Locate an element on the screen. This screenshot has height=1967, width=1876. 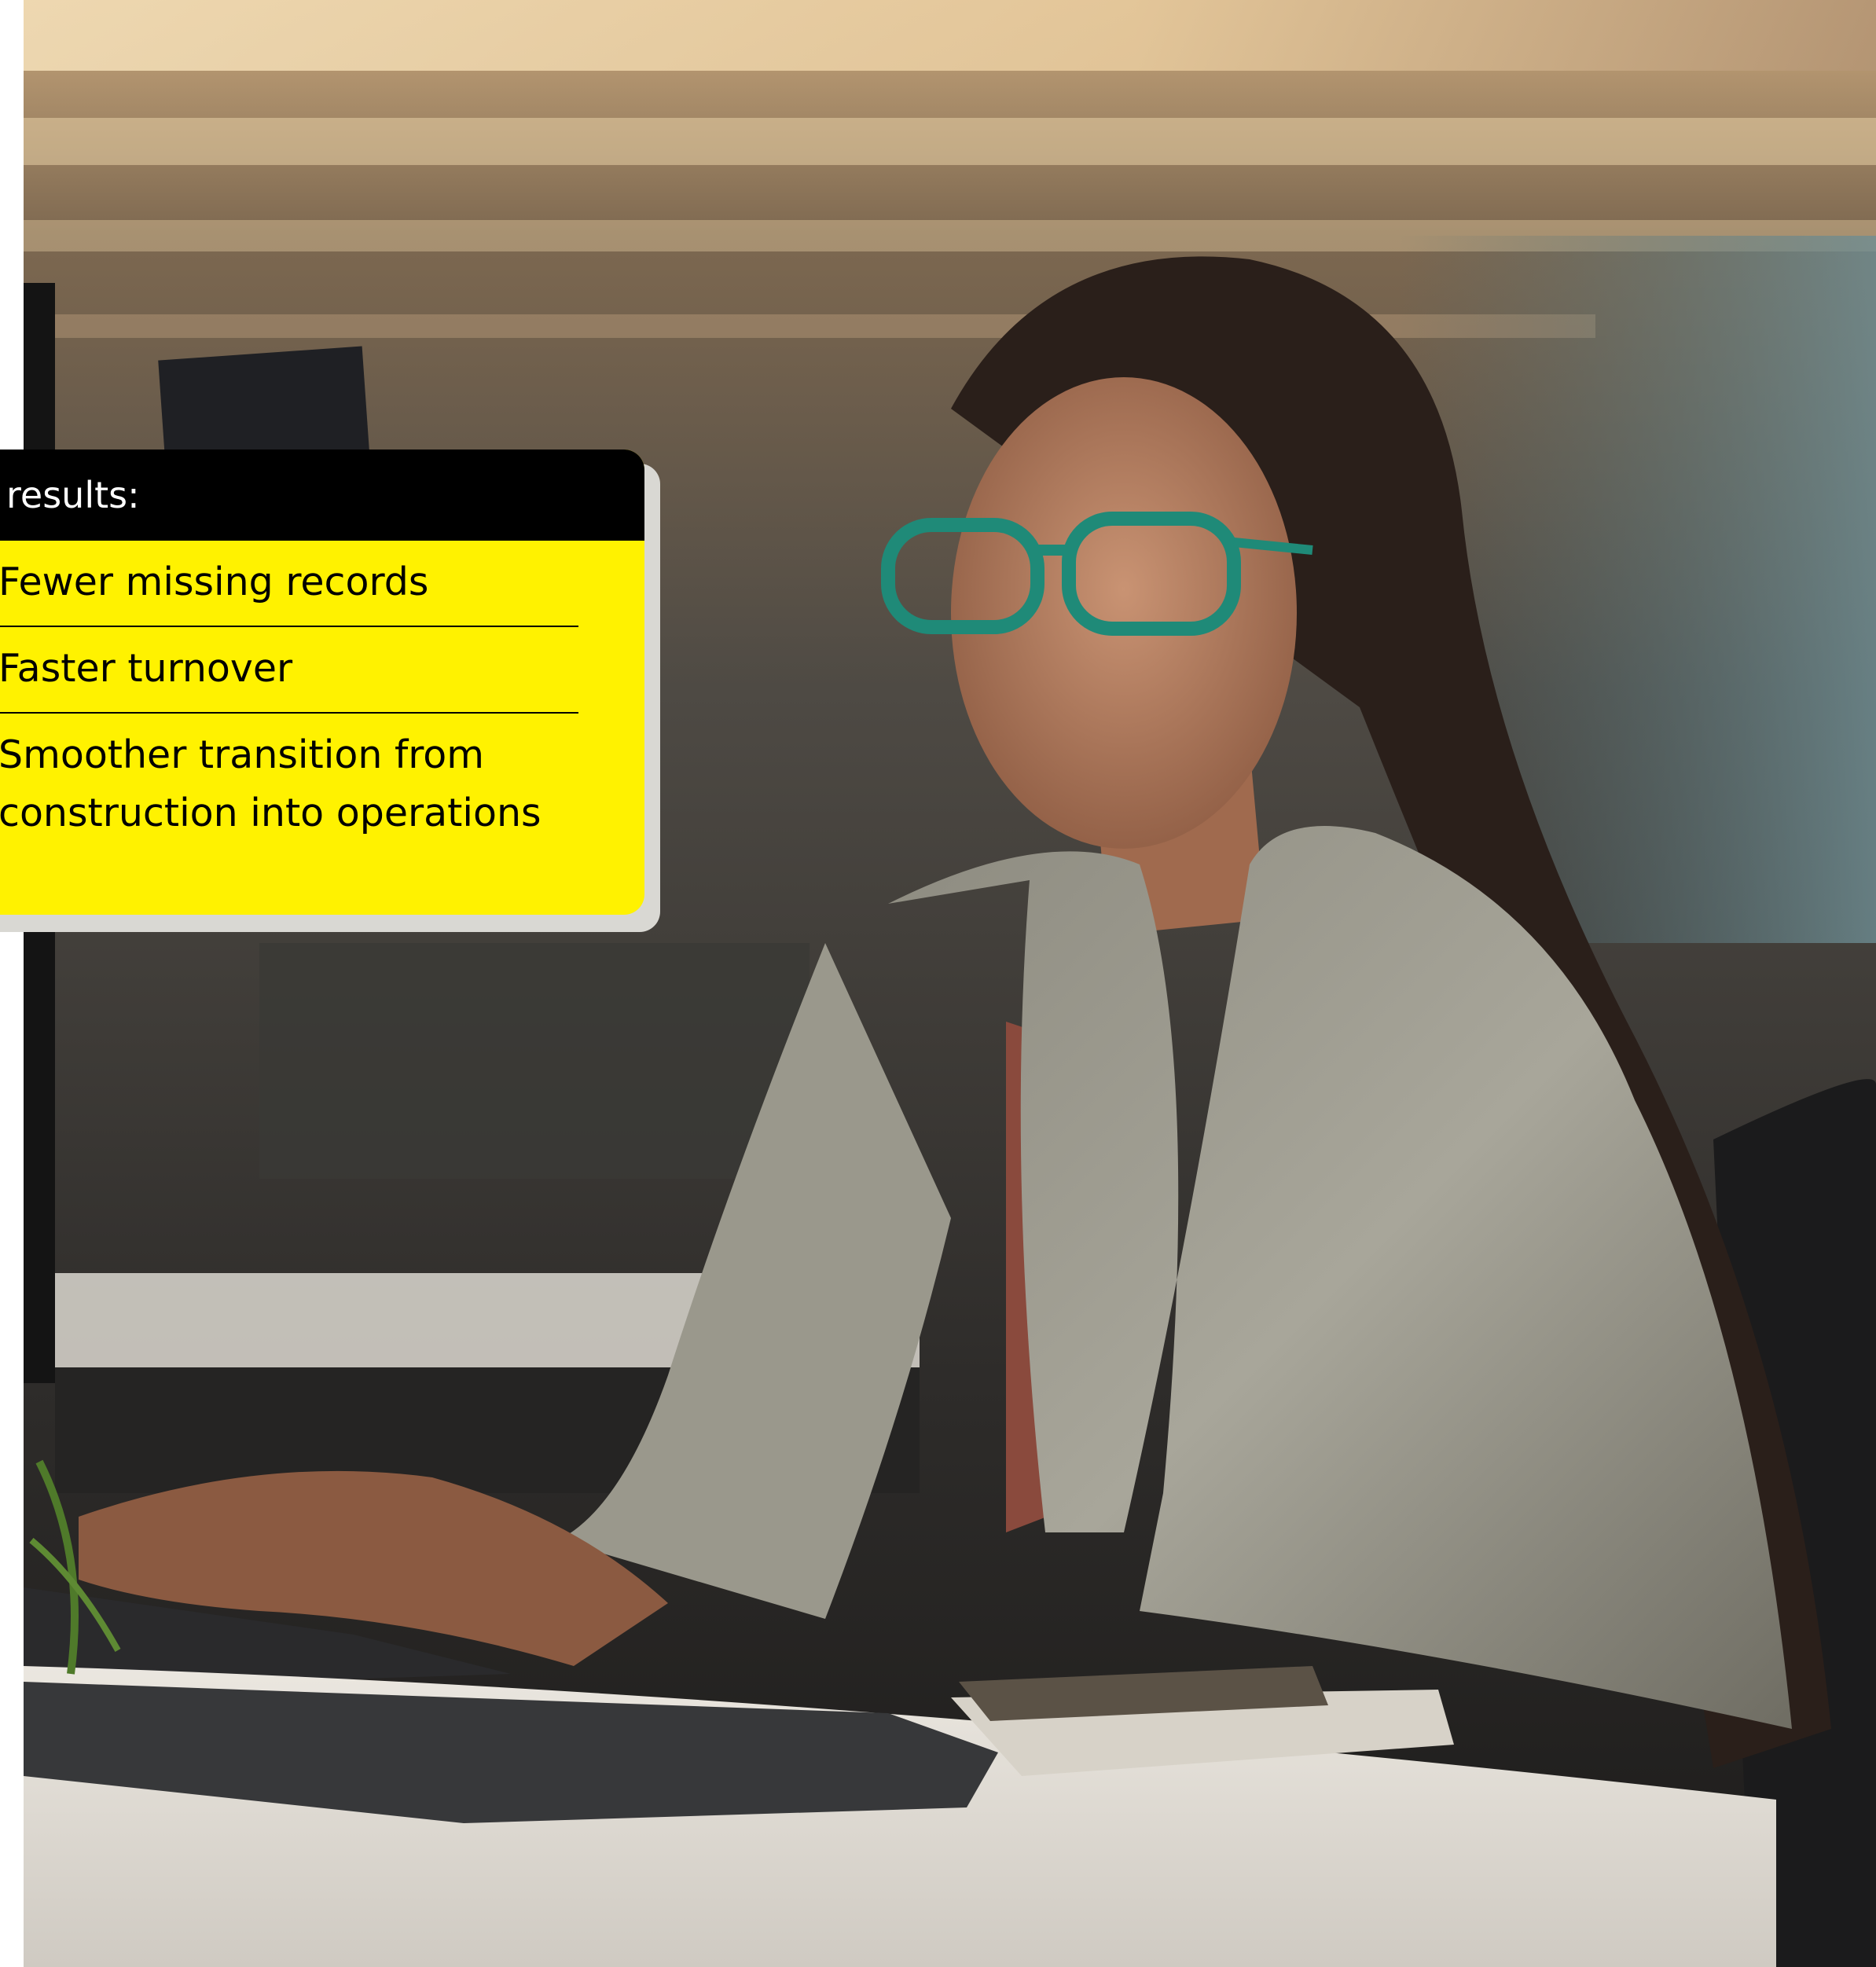
results-card-header: results: is located at coordinates (322, 495).